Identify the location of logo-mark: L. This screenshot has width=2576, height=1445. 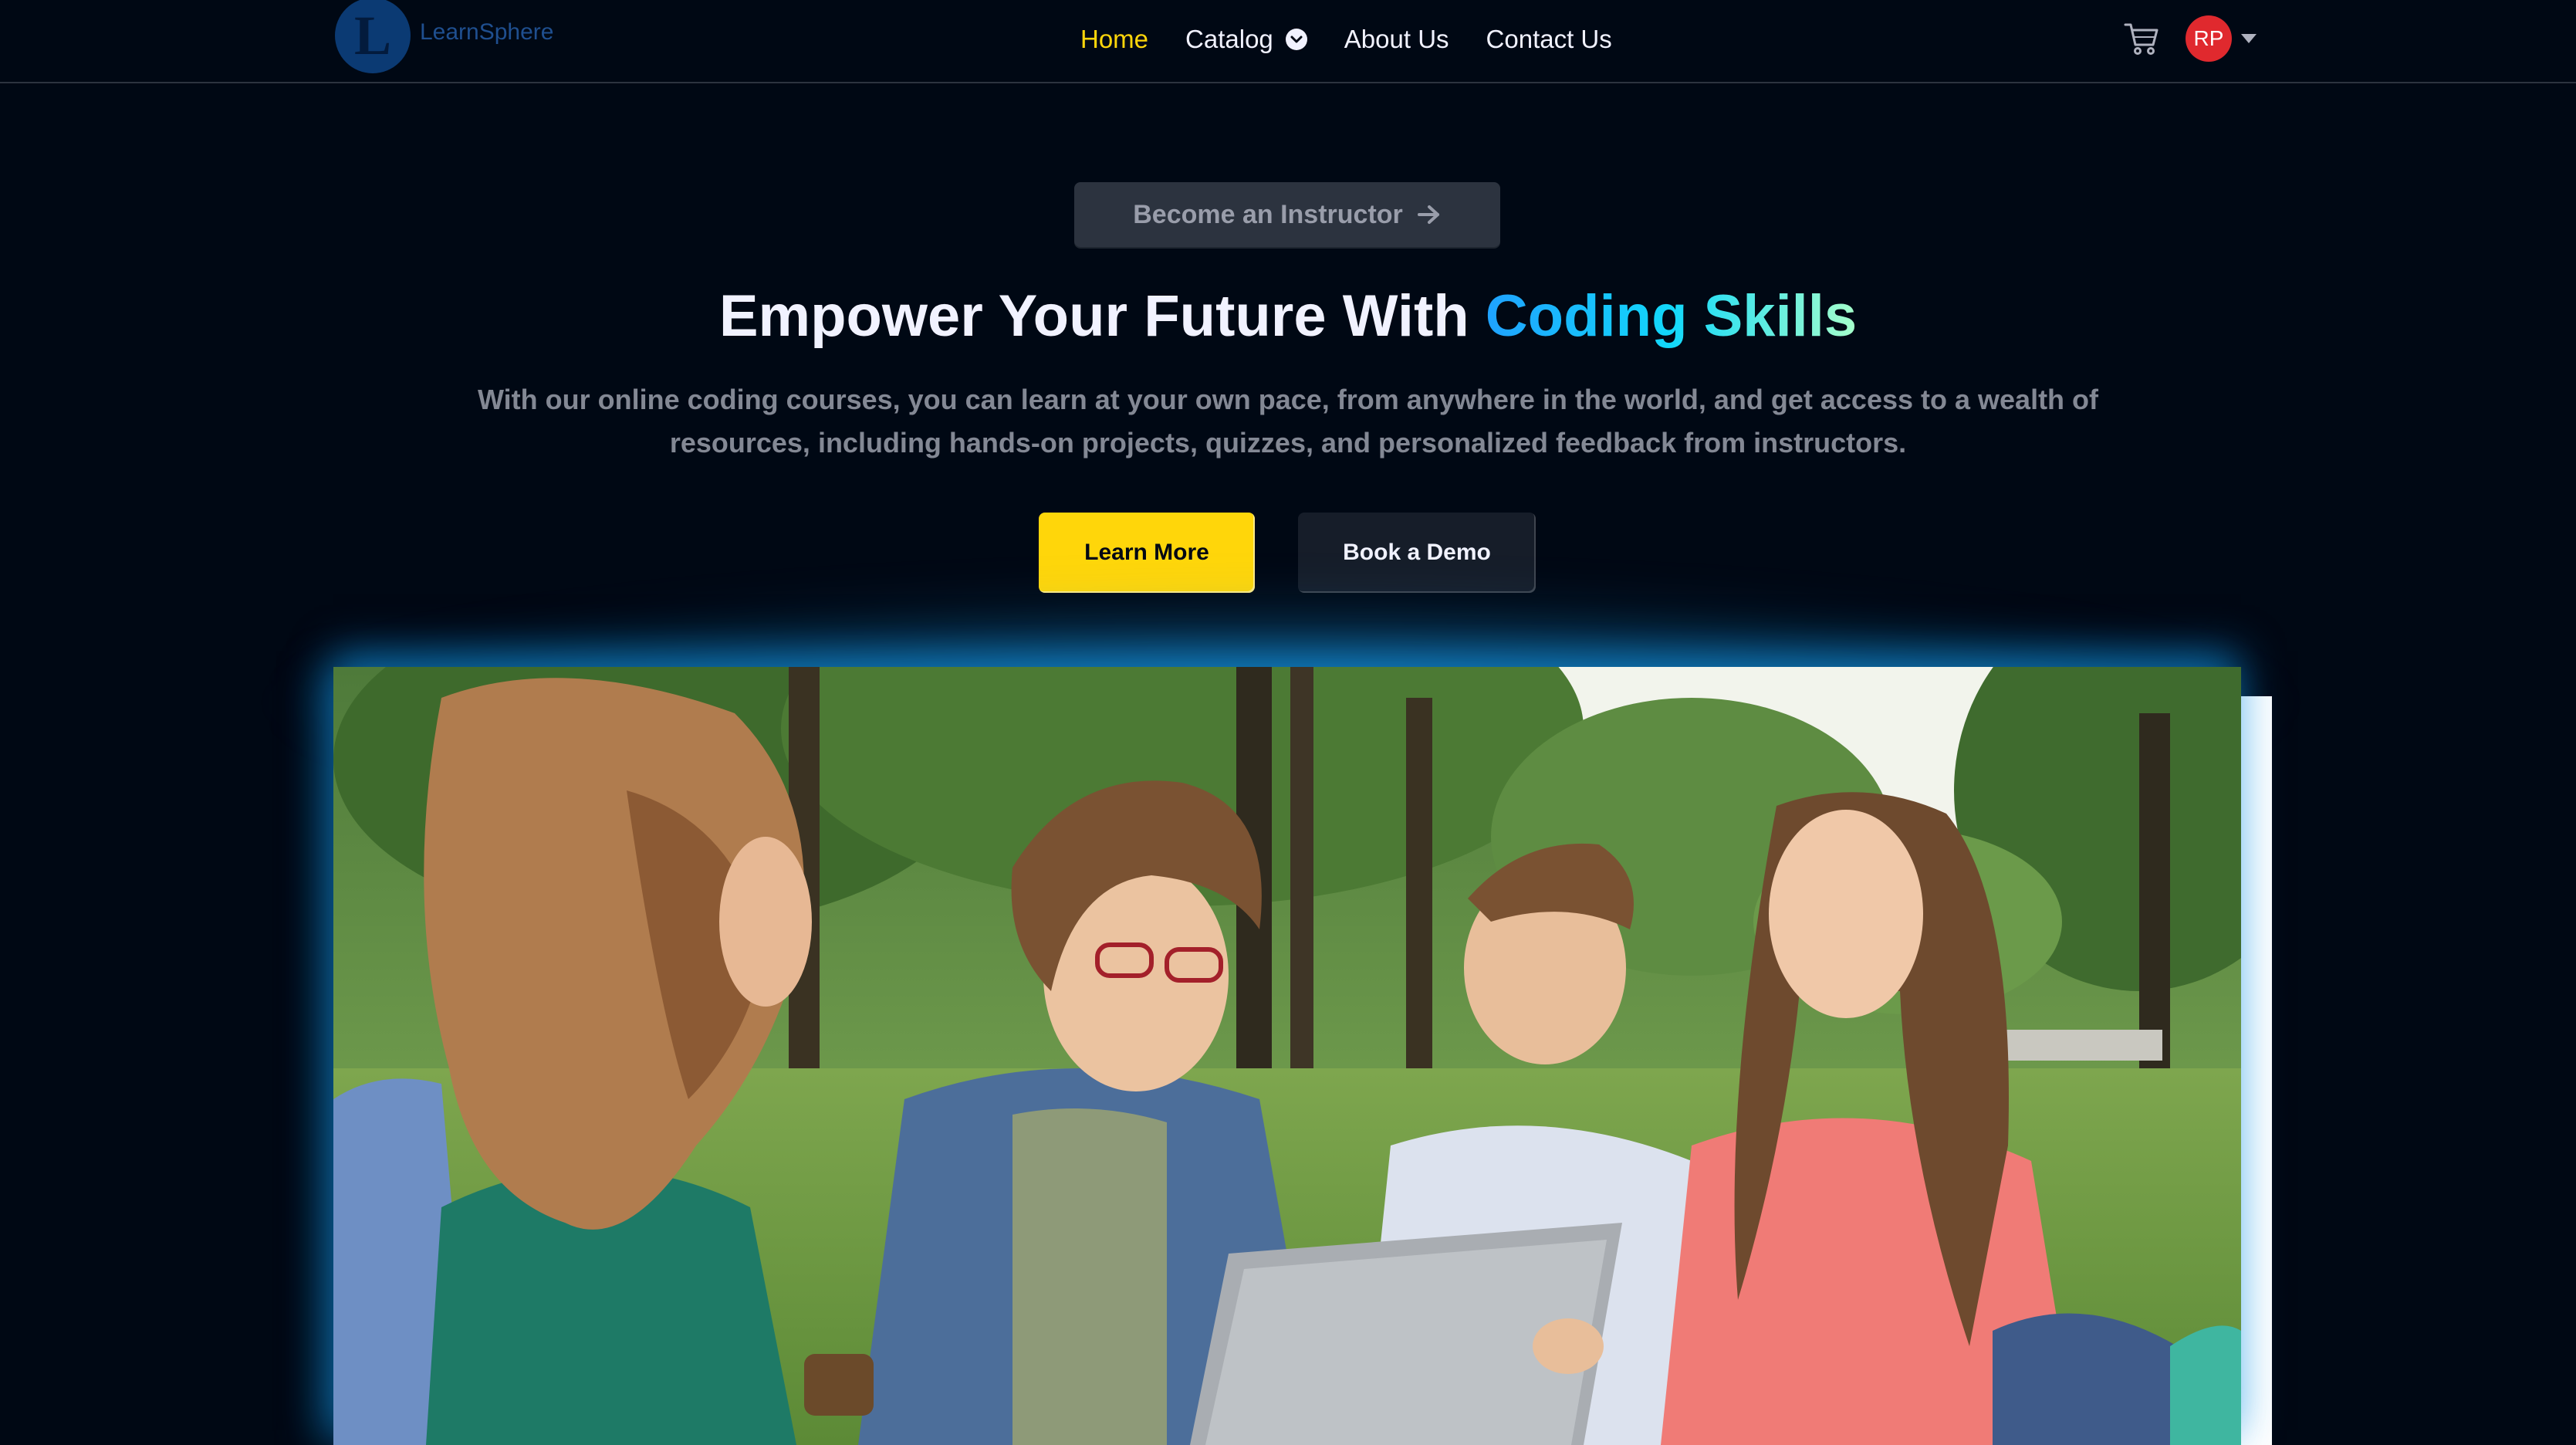
(373, 37).